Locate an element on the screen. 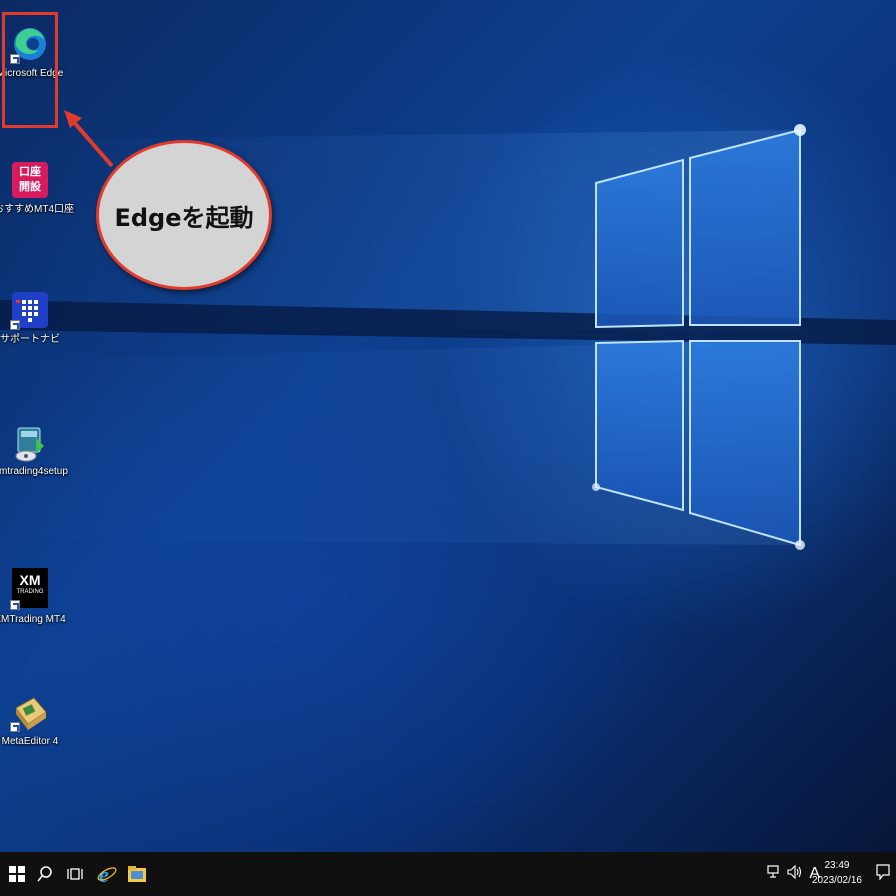 Image resolution: width=896 pixels, height=896 pixels. desktop-icon-metaeditor-4: MetaEditor 4 is located at coordinates (33, 721).